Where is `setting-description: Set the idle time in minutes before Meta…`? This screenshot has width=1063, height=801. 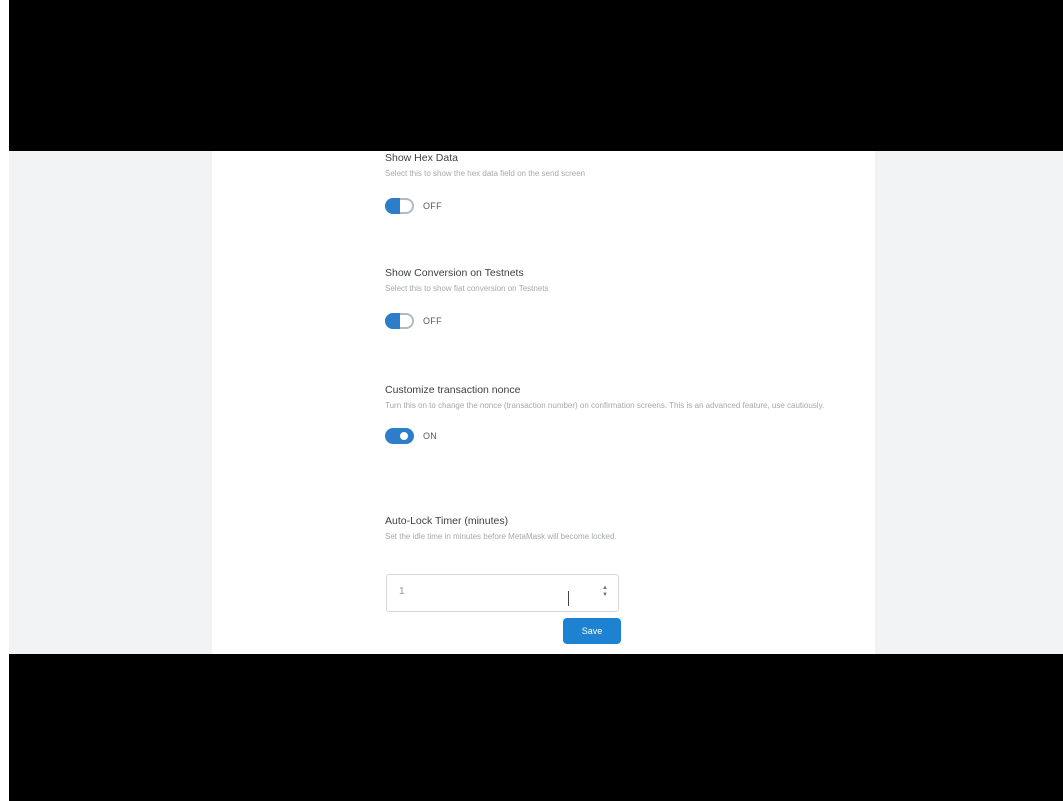
setting-description: Set the idle time in minutes before Meta… is located at coordinates (501, 536).